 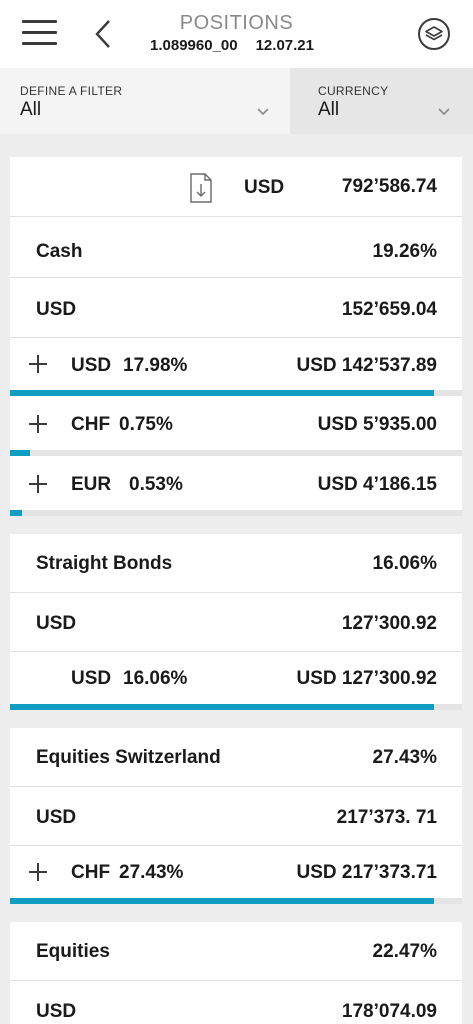 What do you see at coordinates (284, 45) in the screenshot?
I see `position-date: 12.07.21` at bounding box center [284, 45].